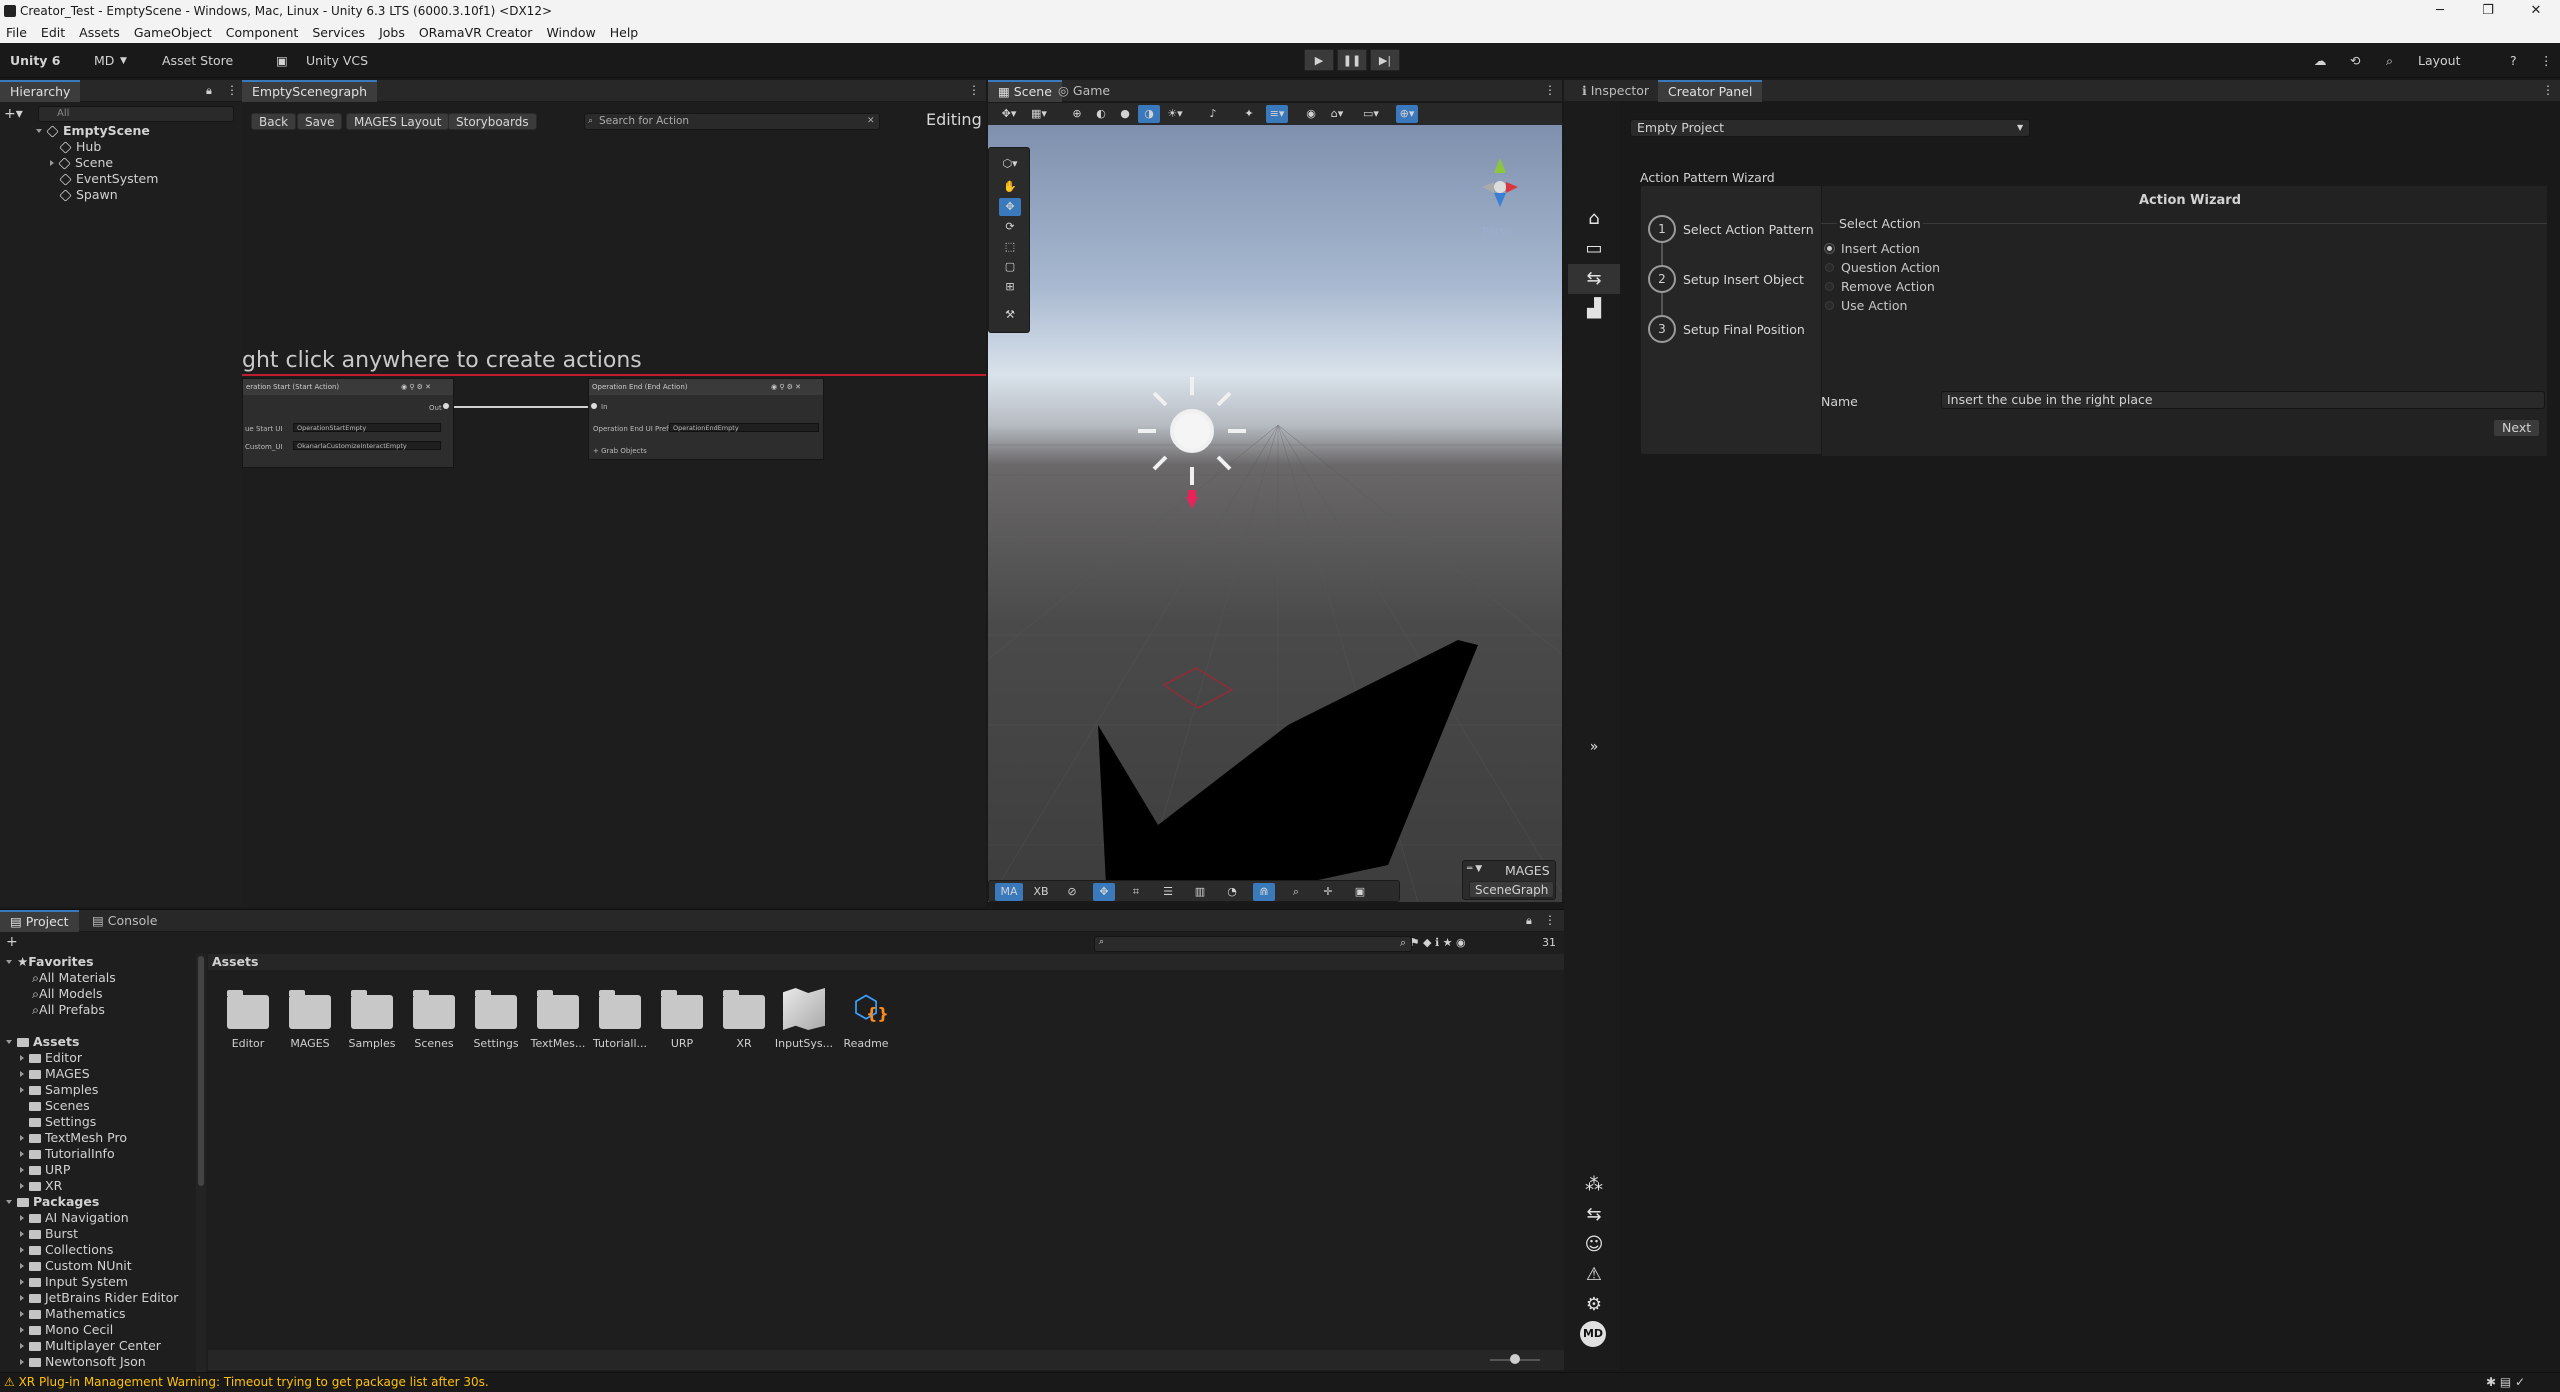 This screenshot has width=2560, height=1392. Describe the element at coordinates (1277, 114) in the screenshot. I see `layers-icon: ≡▾` at that location.